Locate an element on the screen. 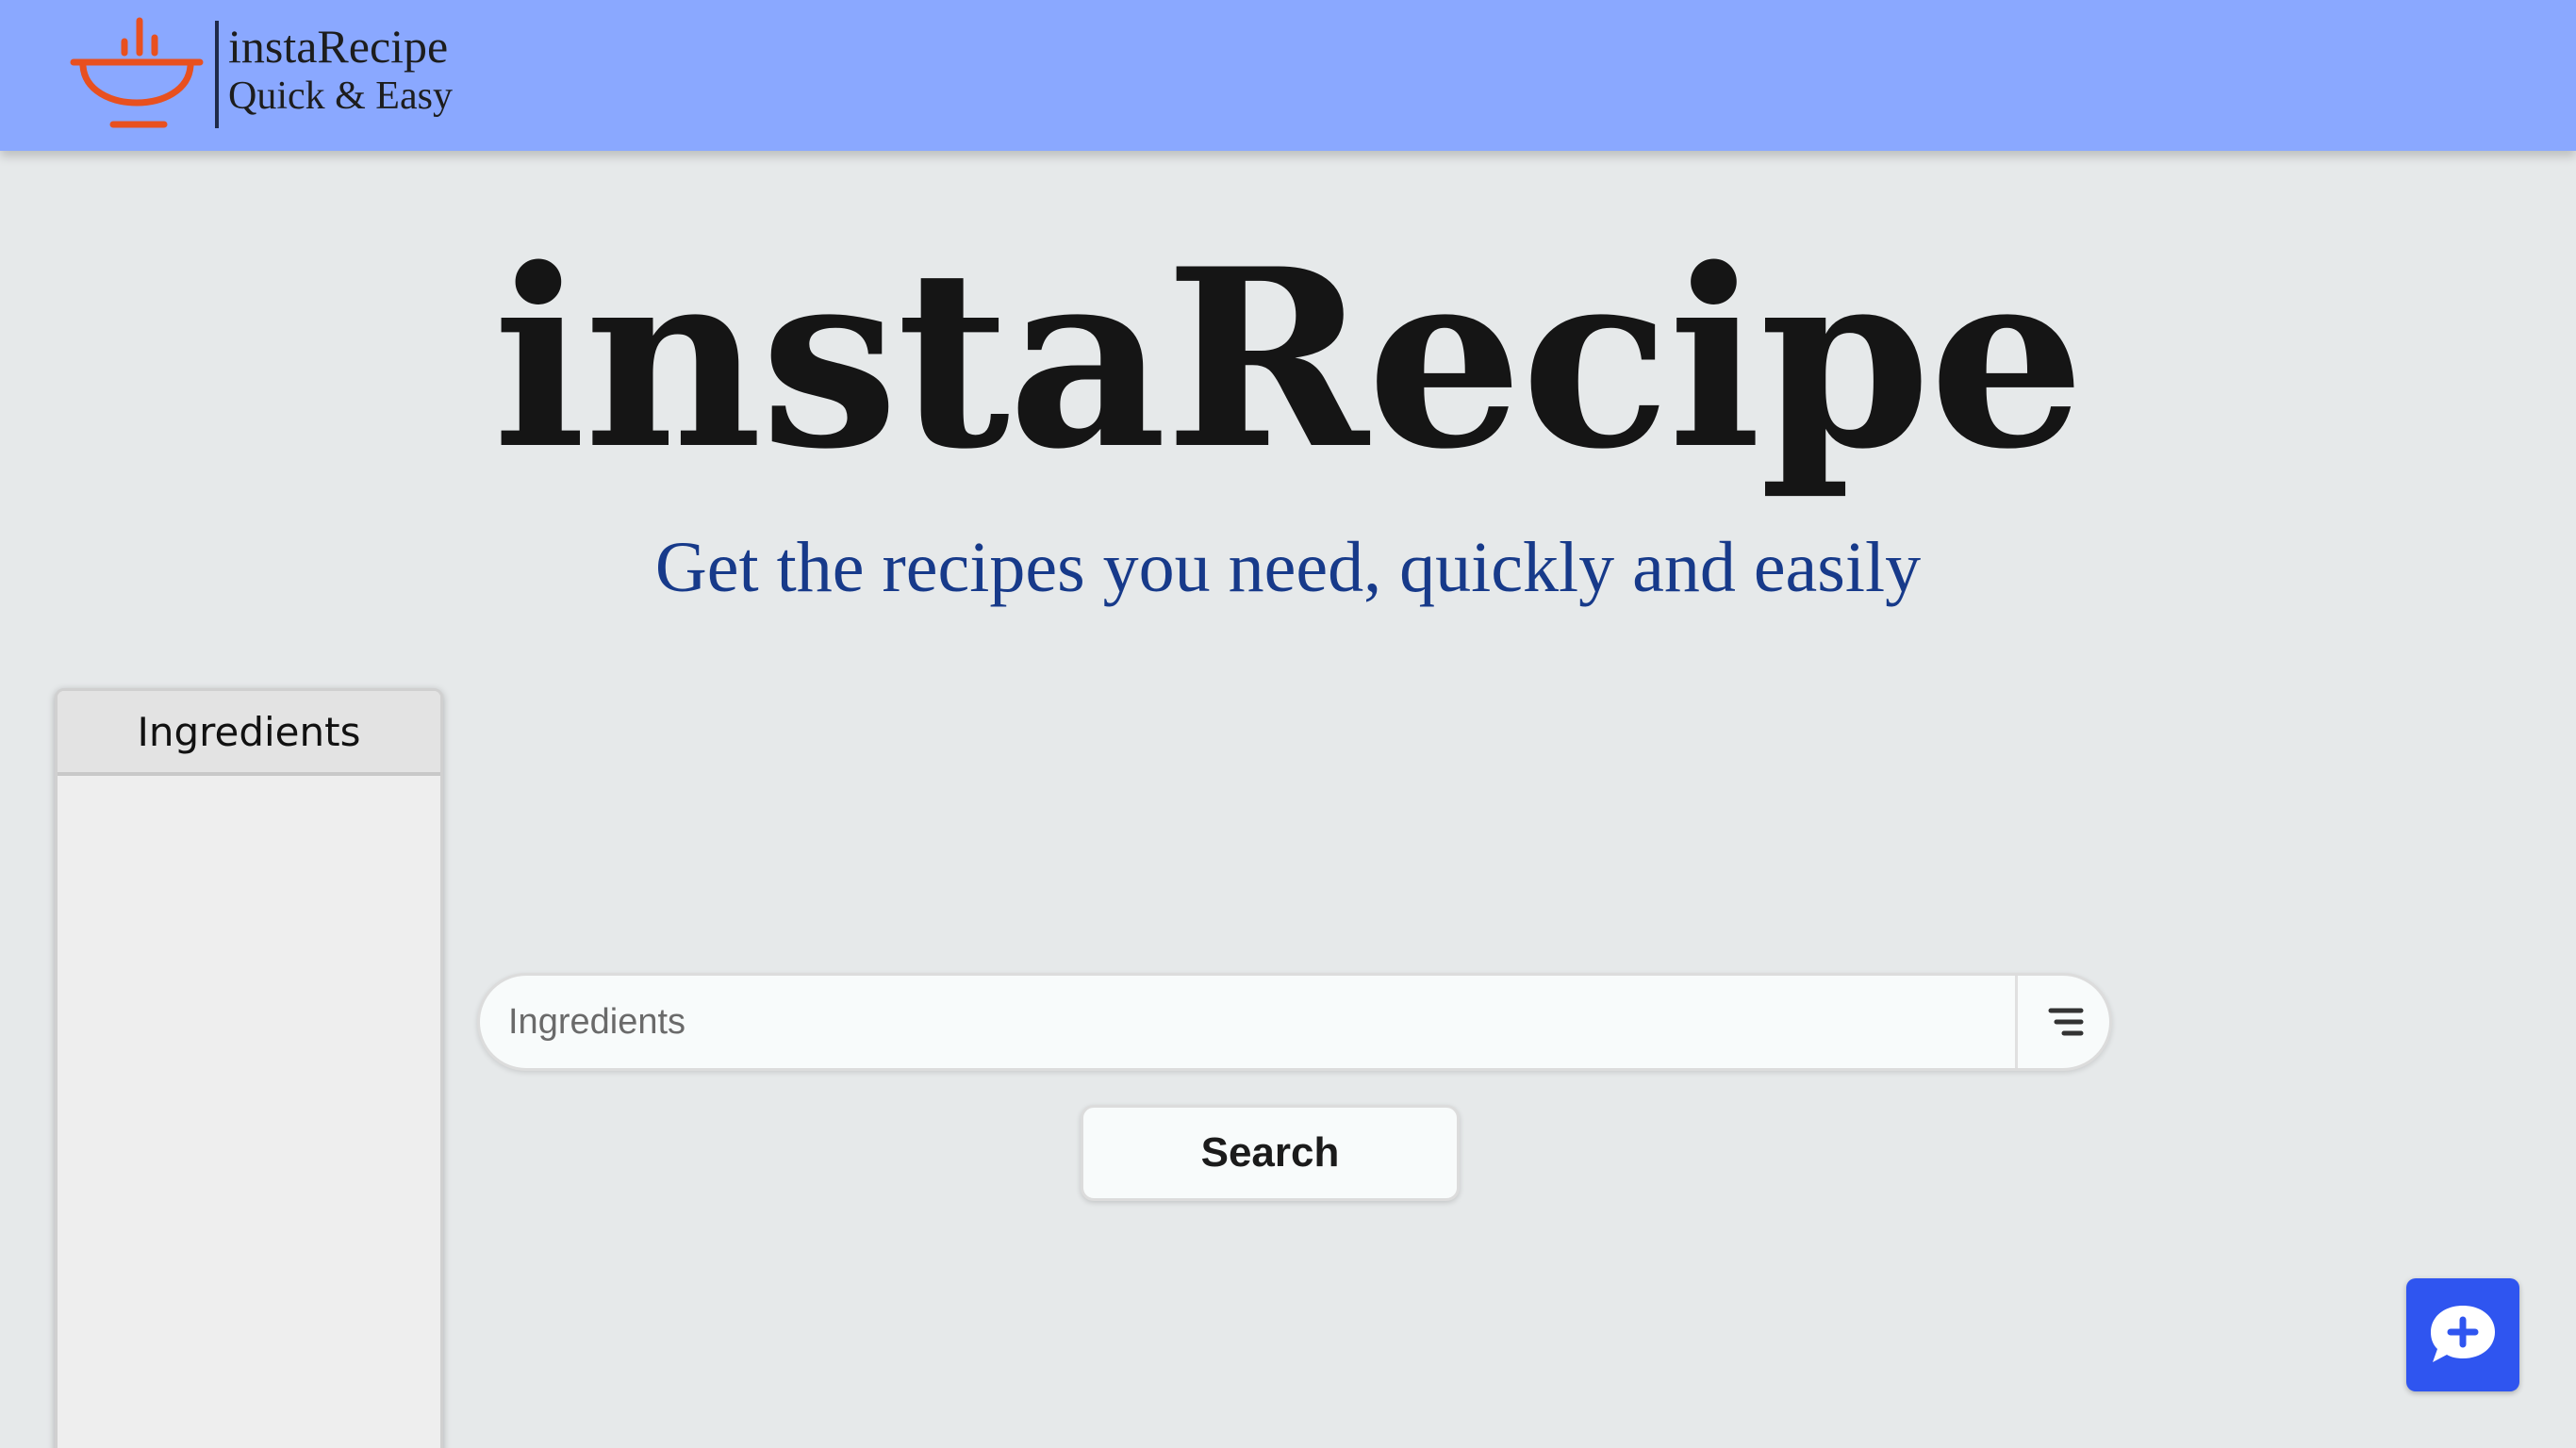 This screenshot has width=2576, height=1448. logo-text: instaRecipe Quick & Easy is located at coordinates (340, 71).